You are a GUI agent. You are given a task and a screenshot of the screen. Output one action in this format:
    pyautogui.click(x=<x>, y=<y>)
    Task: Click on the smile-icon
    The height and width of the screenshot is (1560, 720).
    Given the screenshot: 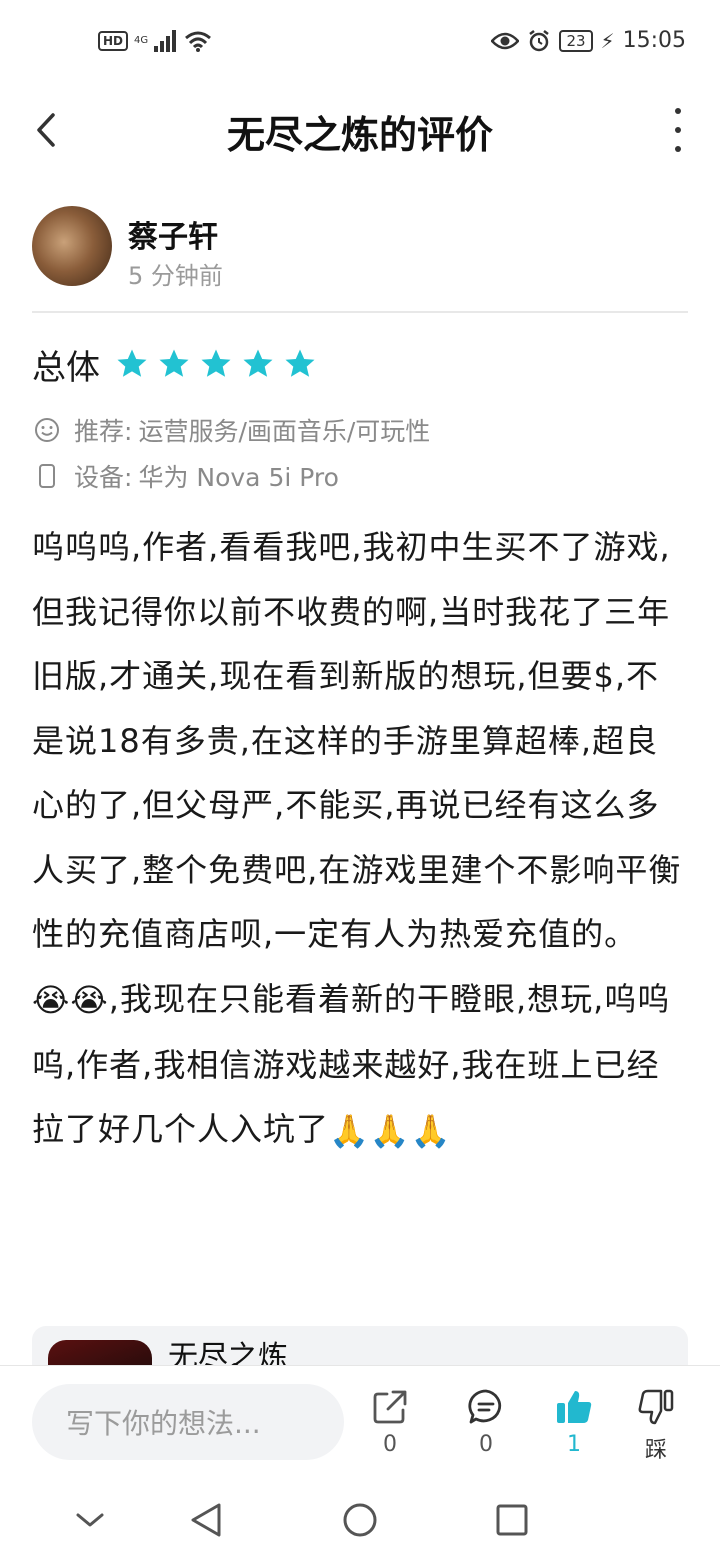 What is the action you would take?
    pyautogui.click(x=47, y=430)
    